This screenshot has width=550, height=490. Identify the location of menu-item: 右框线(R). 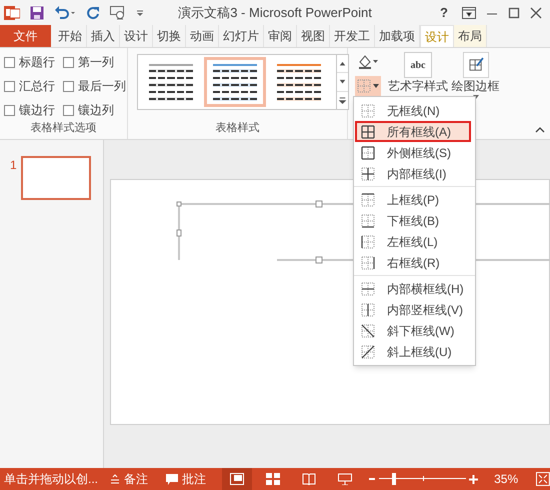
(414, 262).